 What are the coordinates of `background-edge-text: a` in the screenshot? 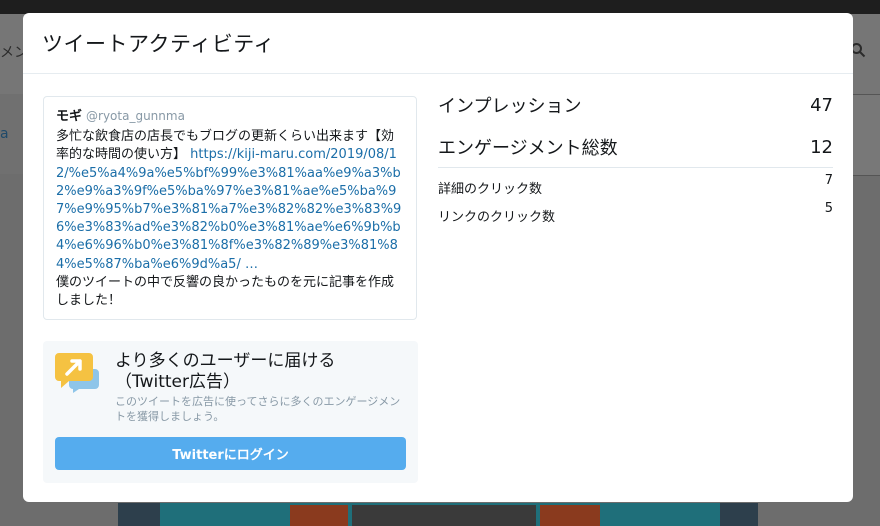 It's located at (4, 134).